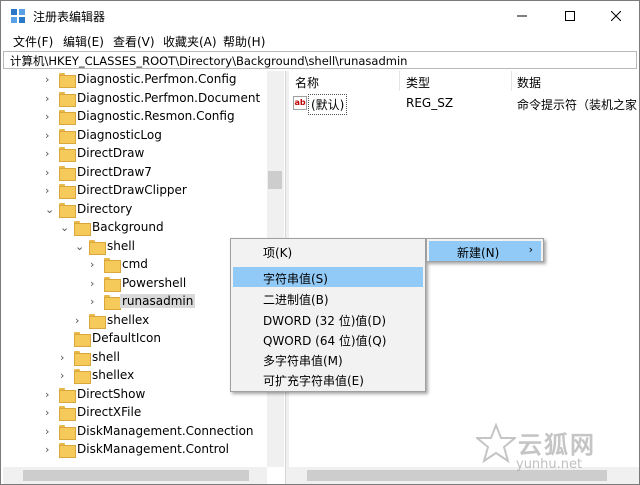  I want to click on tree-item: › shell, so click(135, 358).